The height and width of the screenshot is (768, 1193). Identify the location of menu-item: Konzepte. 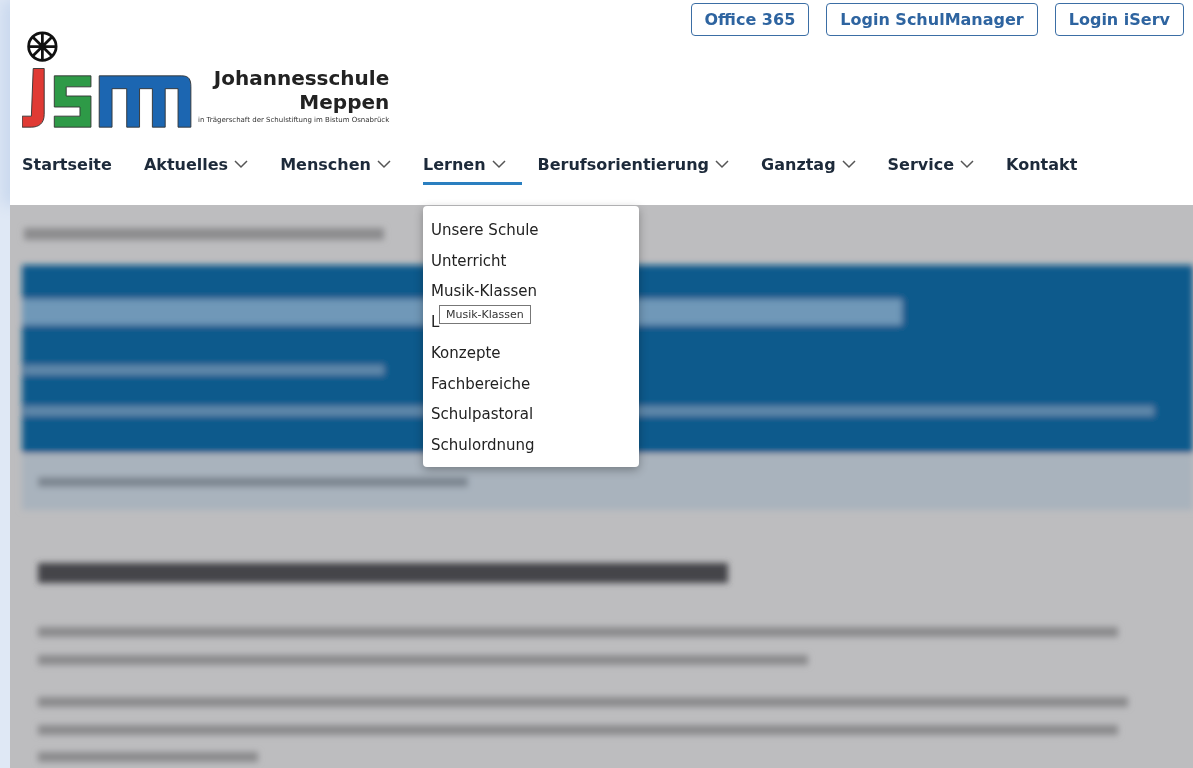
(466, 353).